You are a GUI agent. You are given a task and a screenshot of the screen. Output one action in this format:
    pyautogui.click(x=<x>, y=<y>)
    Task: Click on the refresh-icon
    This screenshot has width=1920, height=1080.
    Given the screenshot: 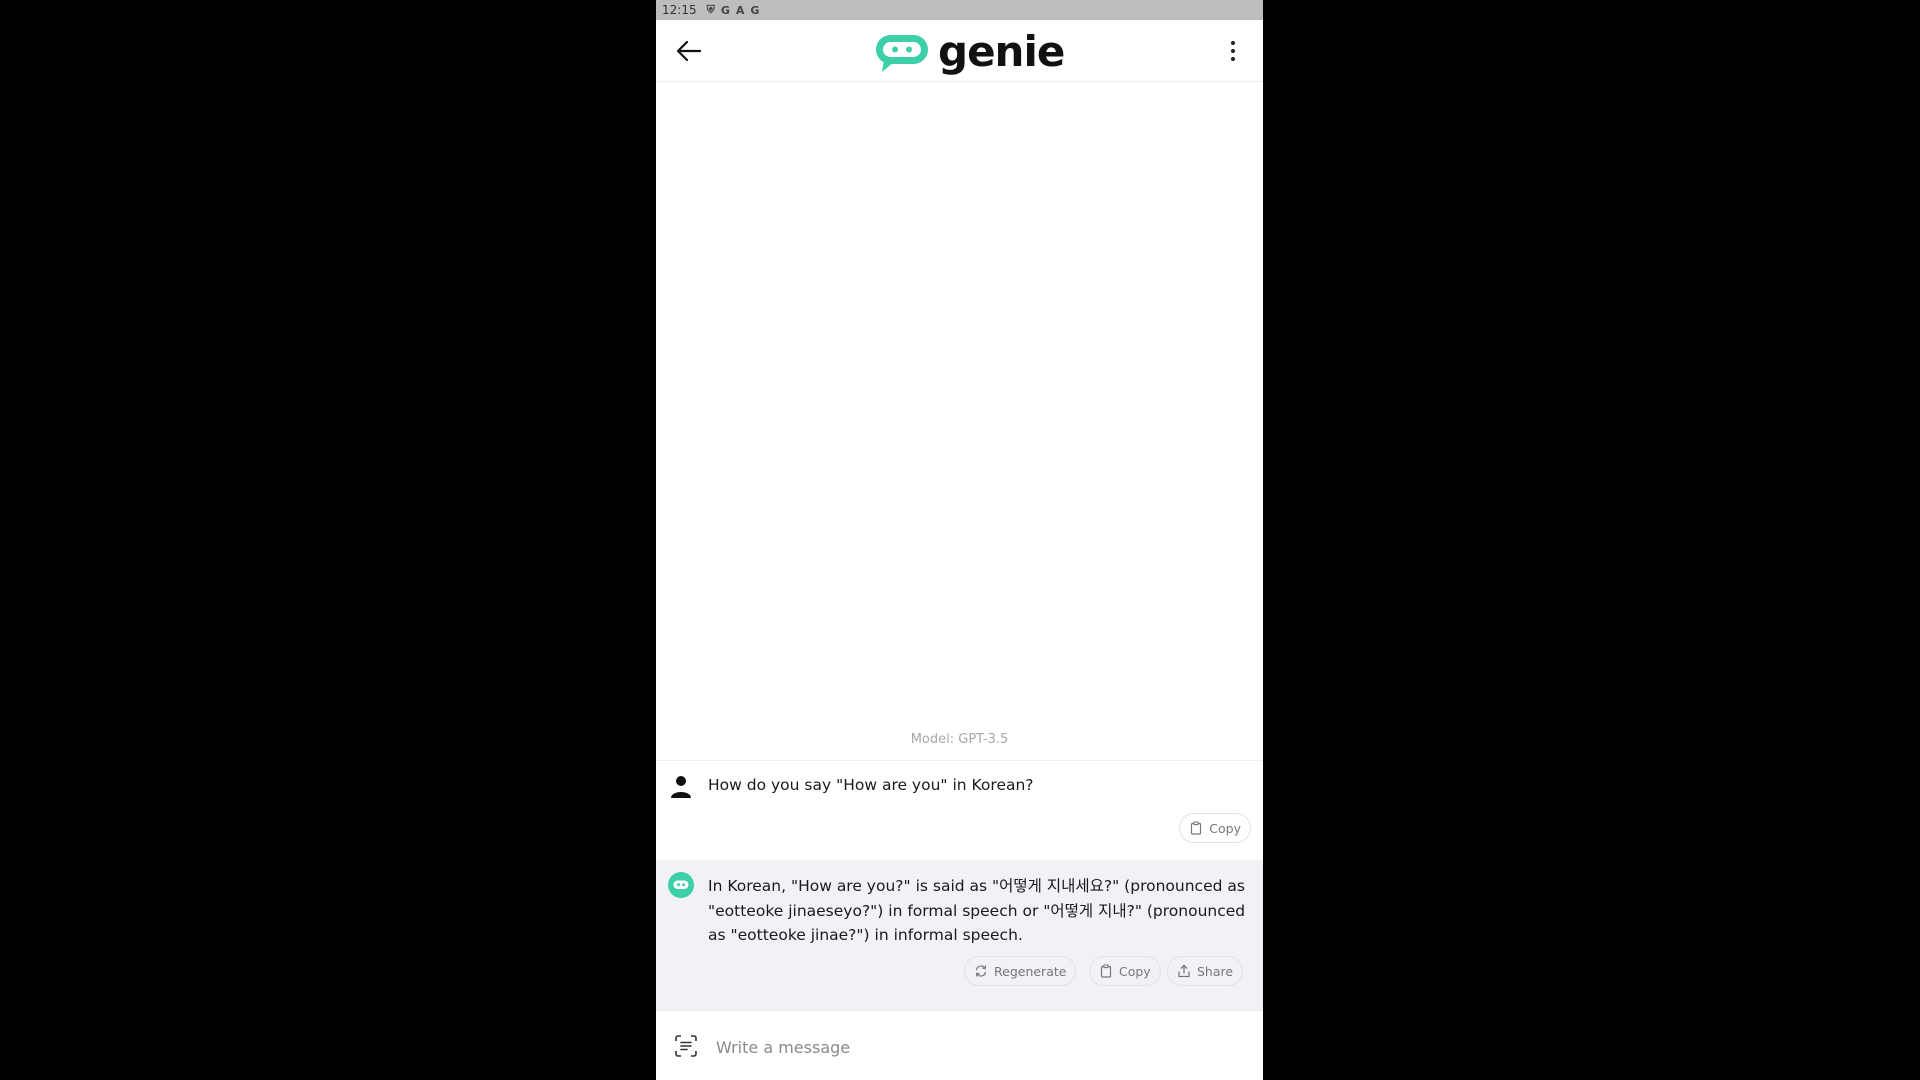 What is the action you would take?
    pyautogui.click(x=981, y=971)
    